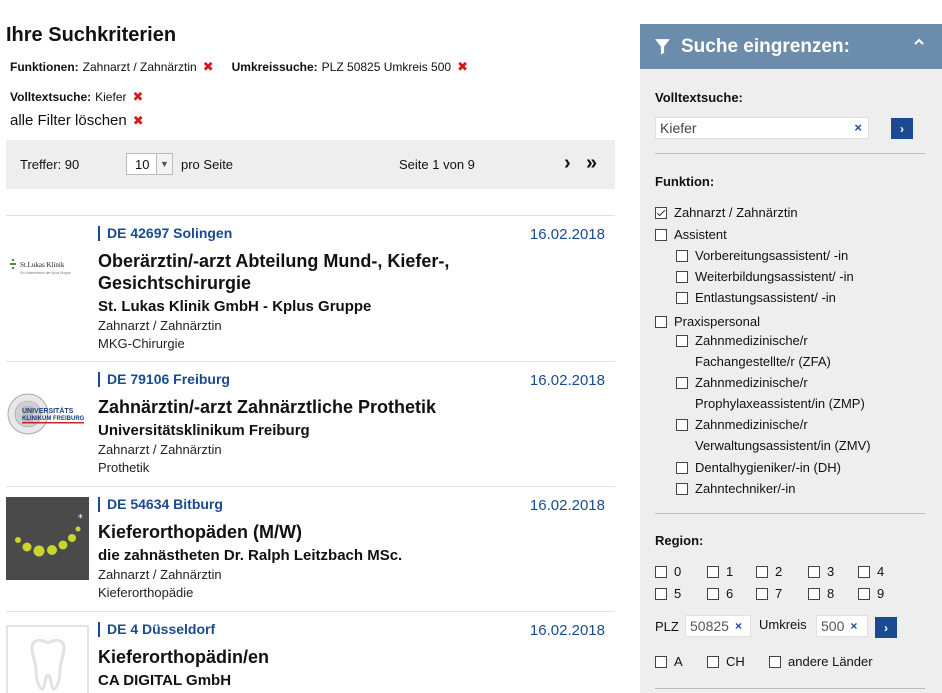 The height and width of the screenshot is (693, 942). I want to click on function-option: Weiterbildungsassistent/ -in, so click(765, 276).